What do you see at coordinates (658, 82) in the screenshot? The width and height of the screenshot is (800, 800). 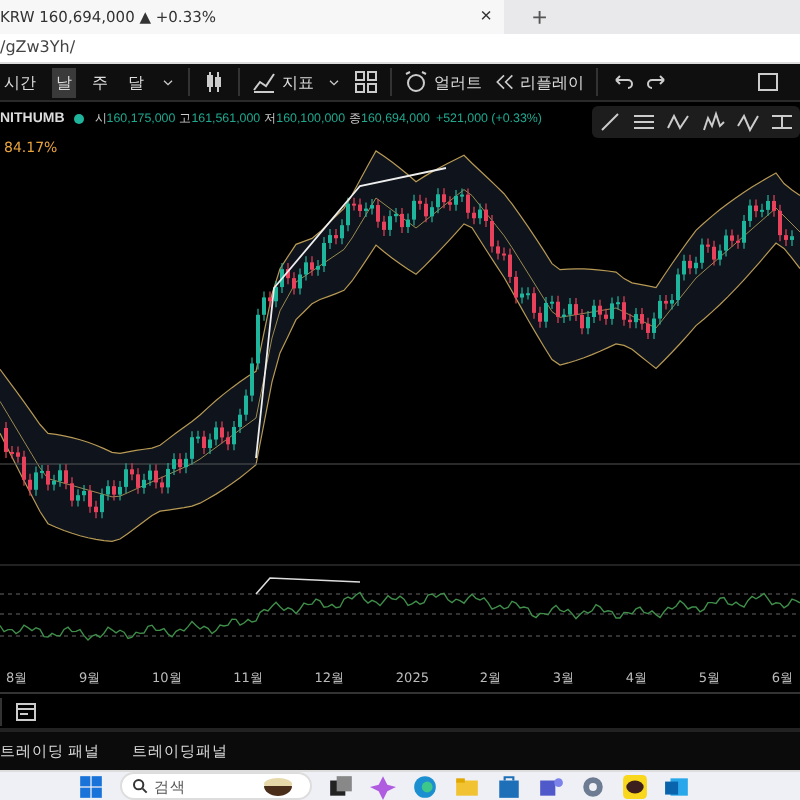 I see `redo-icon` at bounding box center [658, 82].